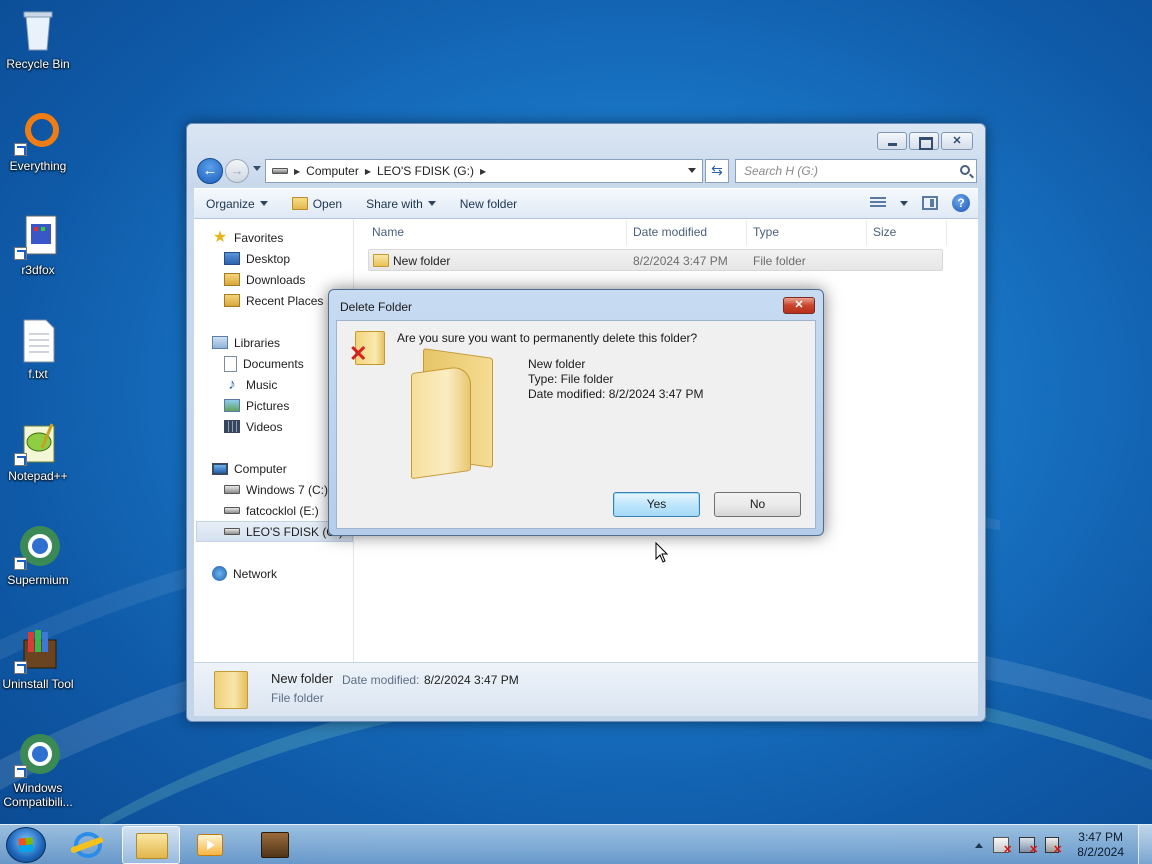 This screenshot has width=1152, height=864. I want to click on system-tray: 3:47 PM 8/2/2024, so click(1049, 844).